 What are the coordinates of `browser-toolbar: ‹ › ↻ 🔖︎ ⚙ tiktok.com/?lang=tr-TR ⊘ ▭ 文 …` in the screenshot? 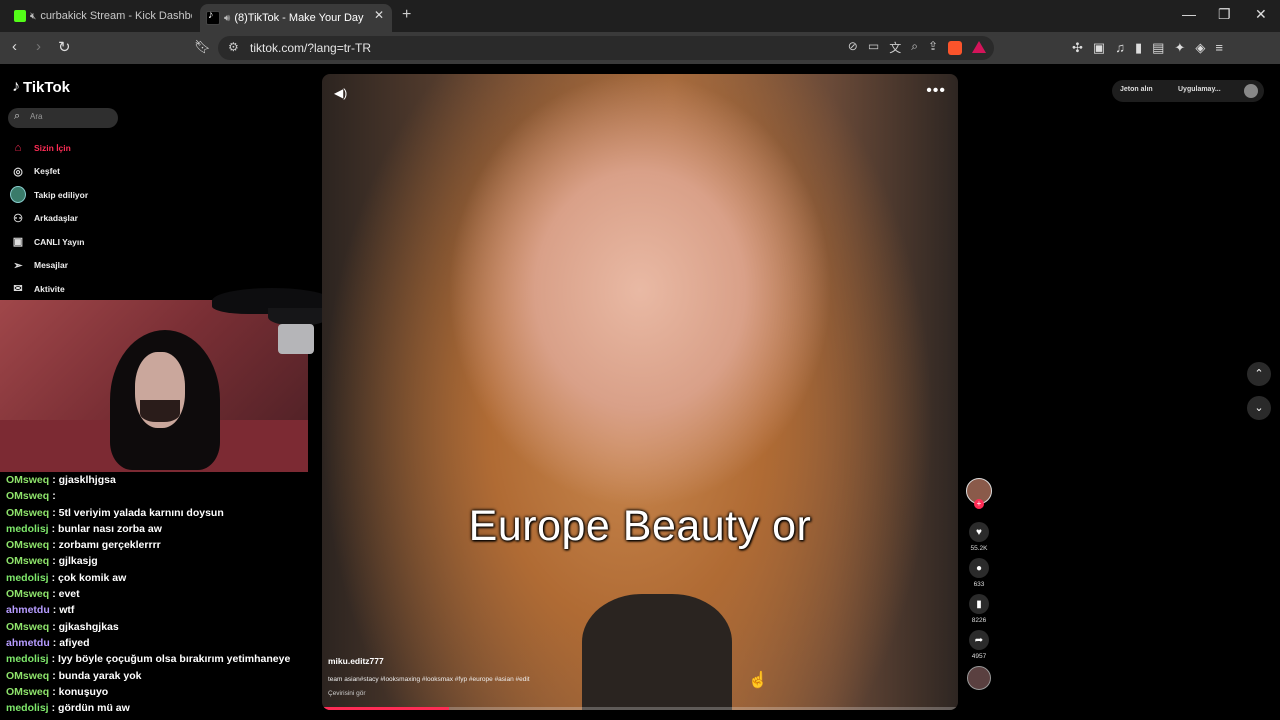 It's located at (640, 48).